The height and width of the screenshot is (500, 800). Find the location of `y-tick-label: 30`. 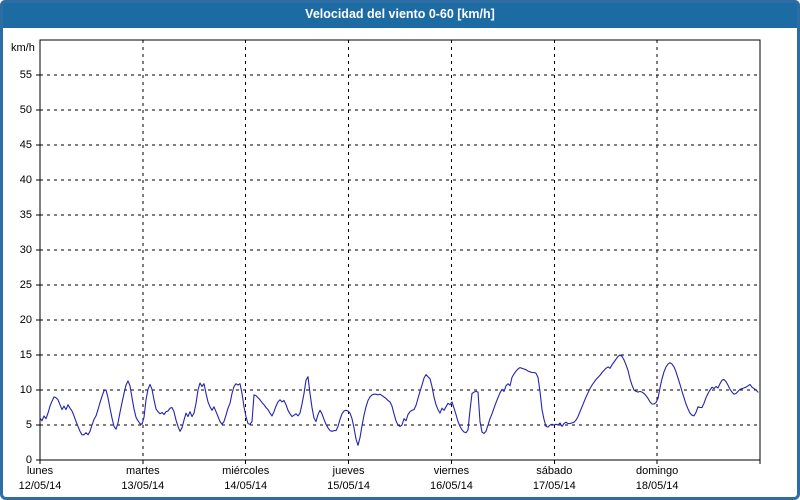

y-tick-label: 30 is located at coordinates (25, 250).